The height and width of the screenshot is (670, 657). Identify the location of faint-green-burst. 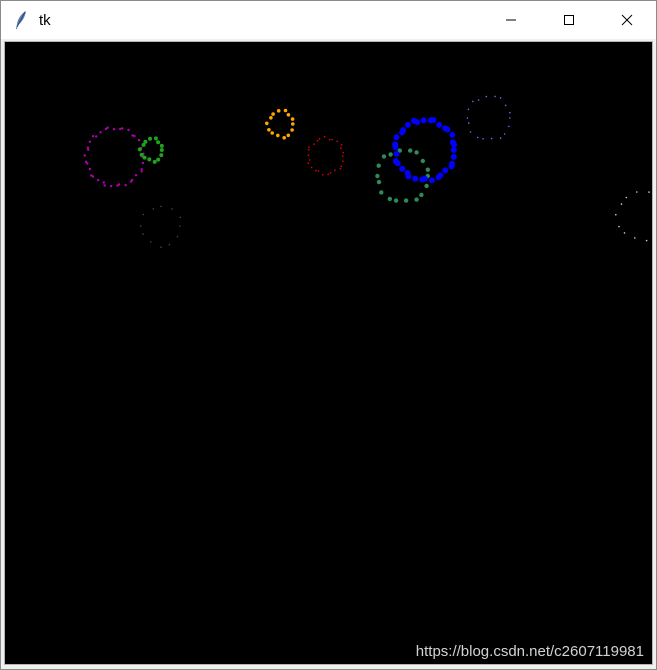
(160, 226).